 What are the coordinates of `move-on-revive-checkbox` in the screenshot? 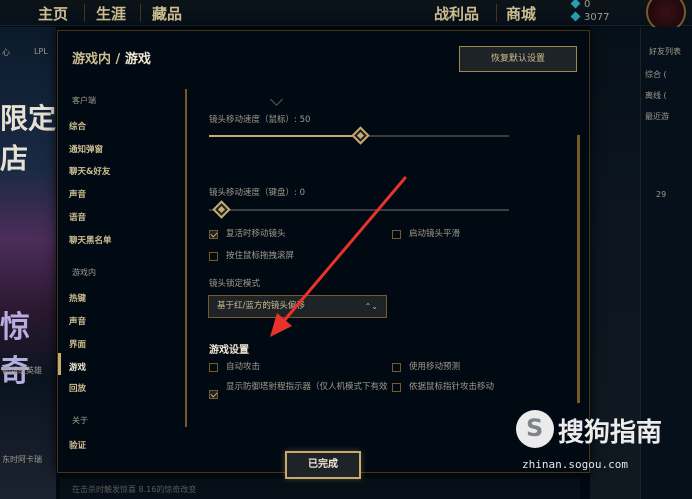 It's located at (213, 234).